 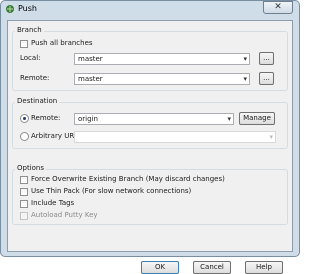 What do you see at coordinates (24, 204) in the screenshot?
I see `include-tags-checkbox` at bounding box center [24, 204].